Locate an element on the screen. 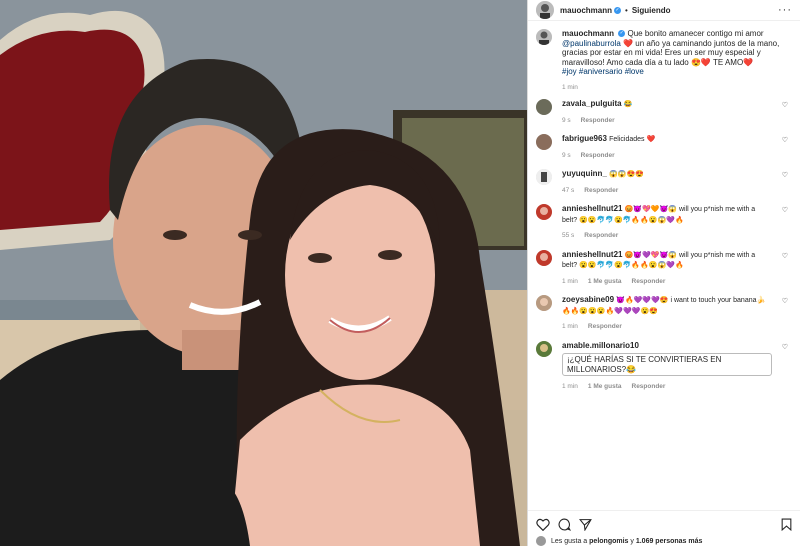 The width and height of the screenshot is (800, 546). comment-text: 😱😱😍😍 is located at coordinates (626, 174).